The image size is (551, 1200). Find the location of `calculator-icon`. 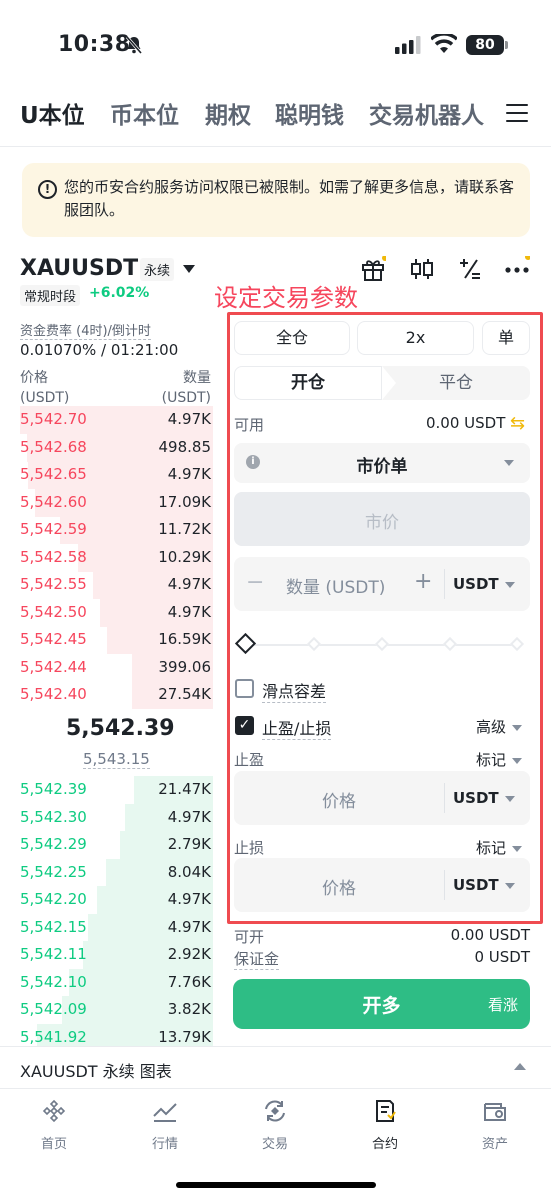

calculator-icon is located at coordinates (470, 269).